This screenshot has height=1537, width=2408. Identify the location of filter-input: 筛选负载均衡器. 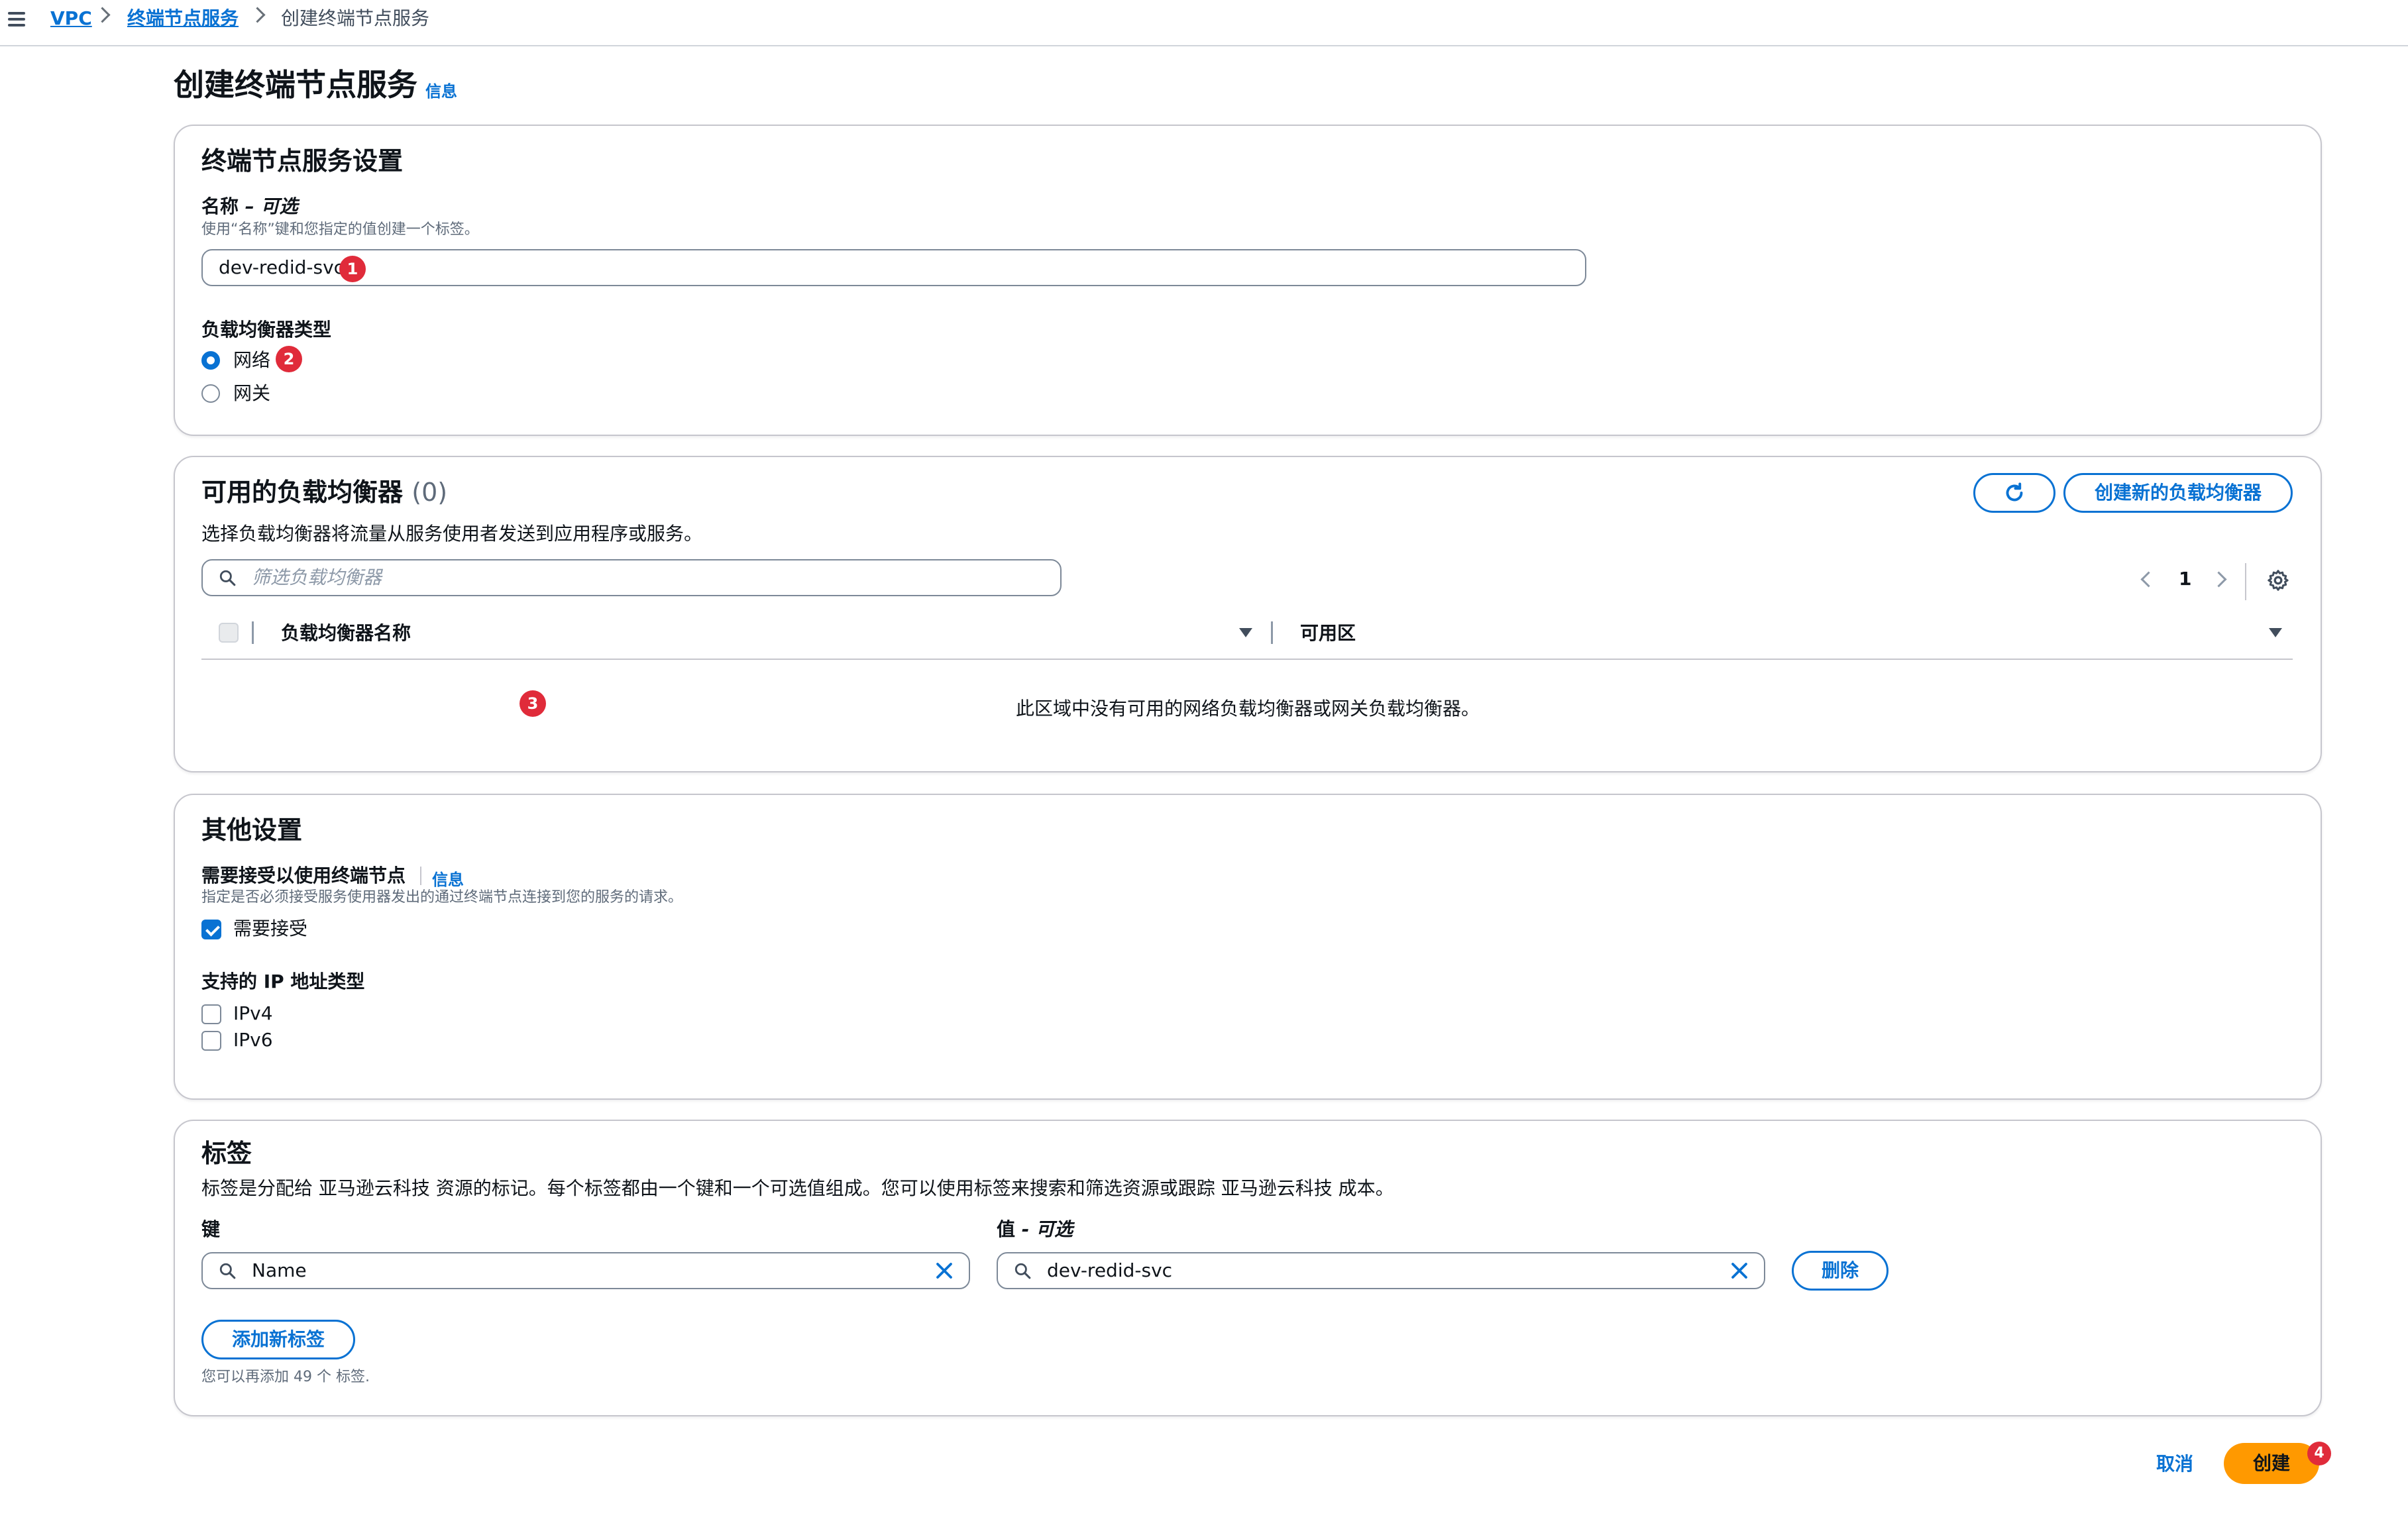
(631, 577).